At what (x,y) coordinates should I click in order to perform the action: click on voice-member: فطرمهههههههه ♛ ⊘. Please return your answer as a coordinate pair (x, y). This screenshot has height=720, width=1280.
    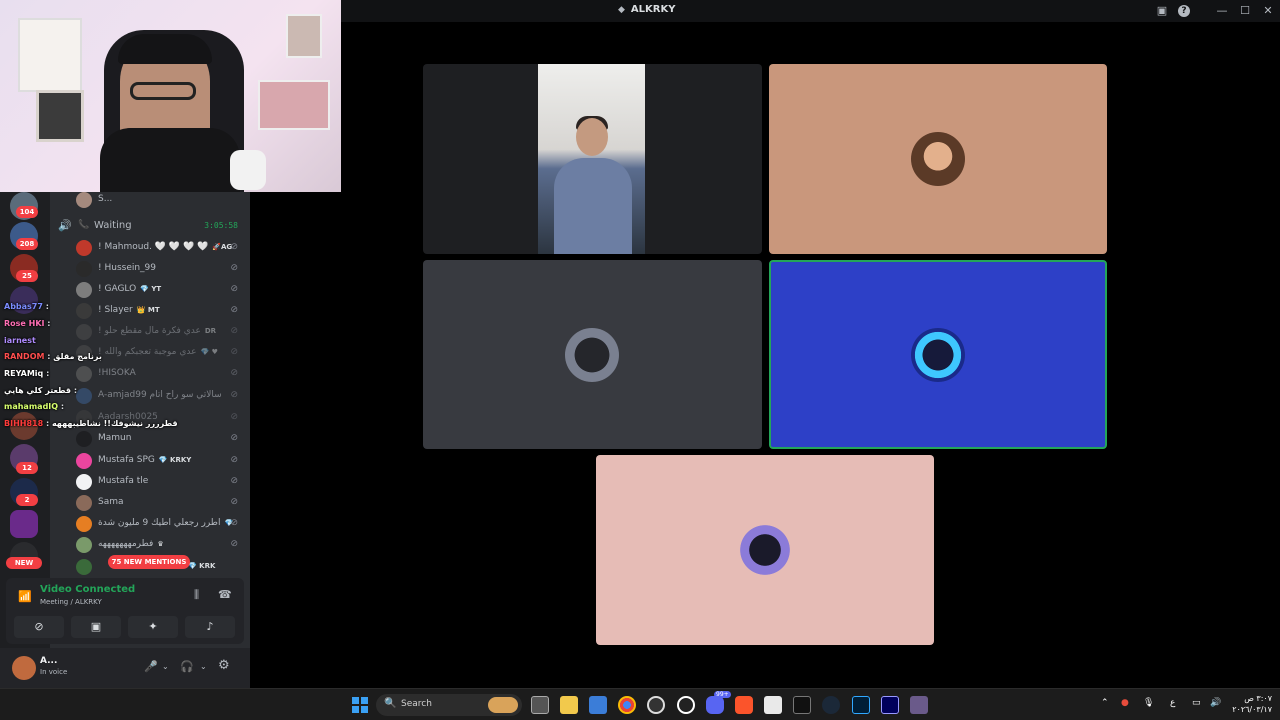
    Looking at the image, I should click on (161, 545).